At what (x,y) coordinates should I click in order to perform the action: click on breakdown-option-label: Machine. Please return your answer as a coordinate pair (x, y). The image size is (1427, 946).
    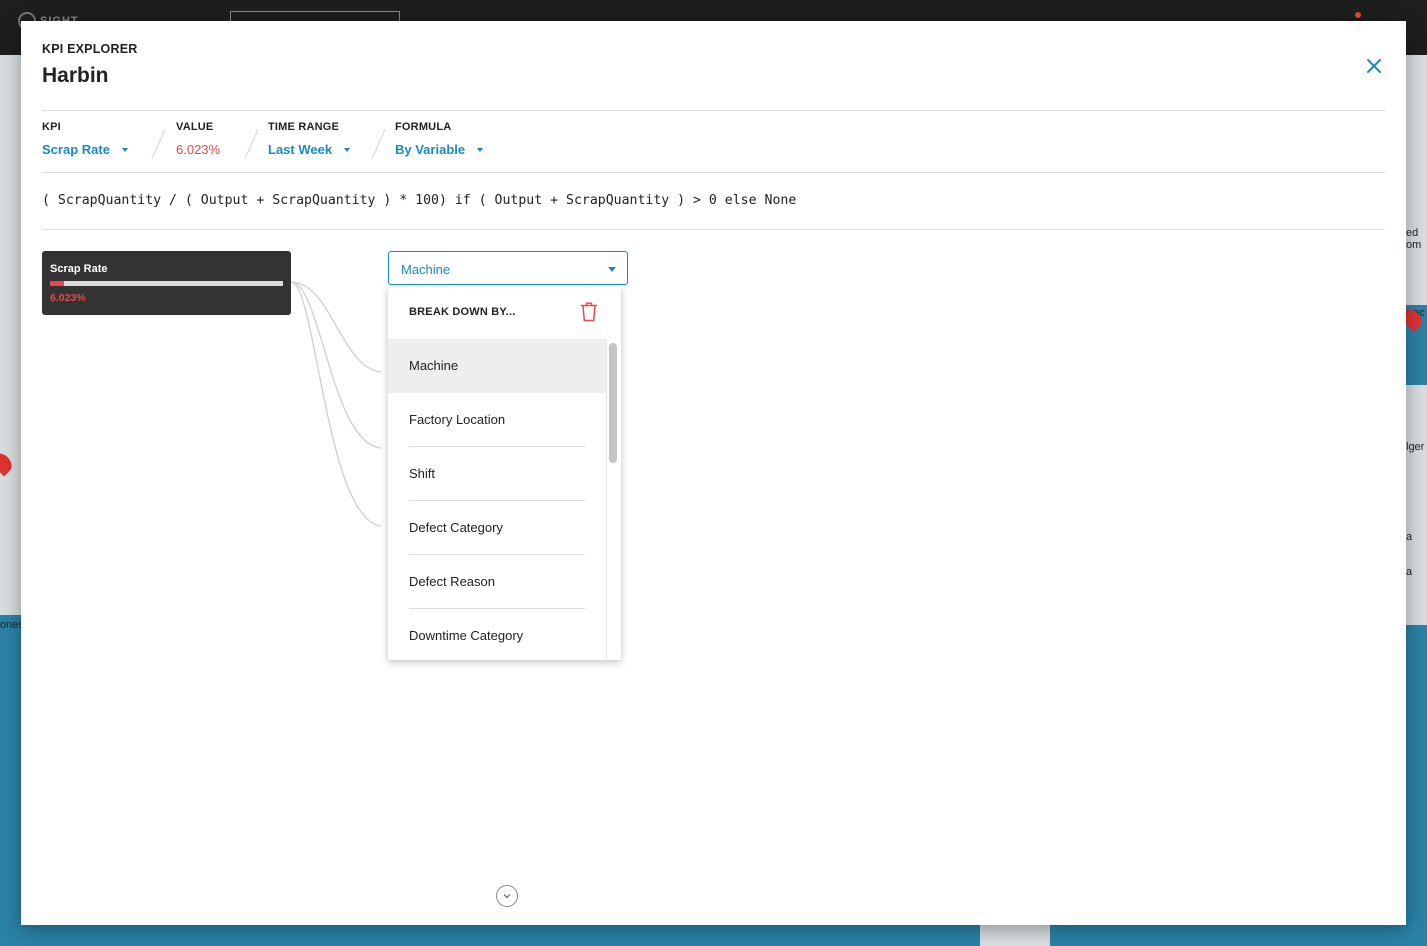
    Looking at the image, I should click on (434, 365).